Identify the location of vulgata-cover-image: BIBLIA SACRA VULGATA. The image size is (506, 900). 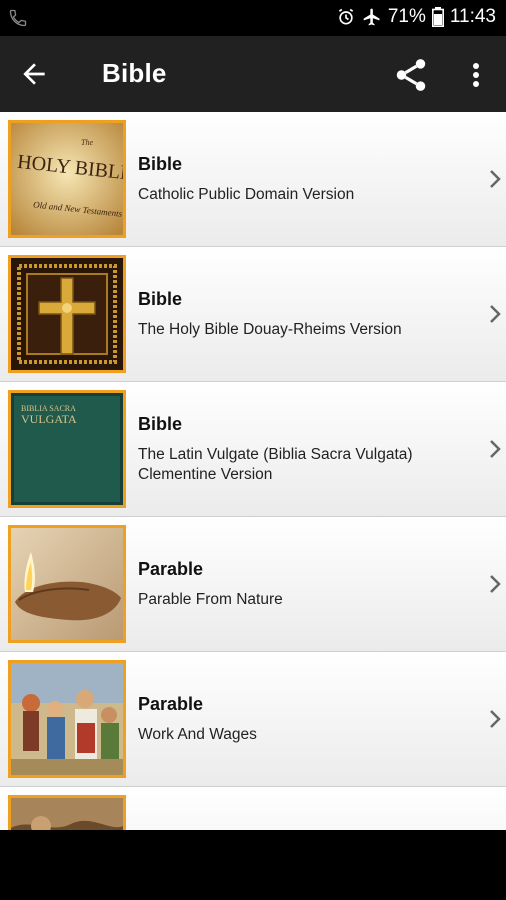
(67, 449).